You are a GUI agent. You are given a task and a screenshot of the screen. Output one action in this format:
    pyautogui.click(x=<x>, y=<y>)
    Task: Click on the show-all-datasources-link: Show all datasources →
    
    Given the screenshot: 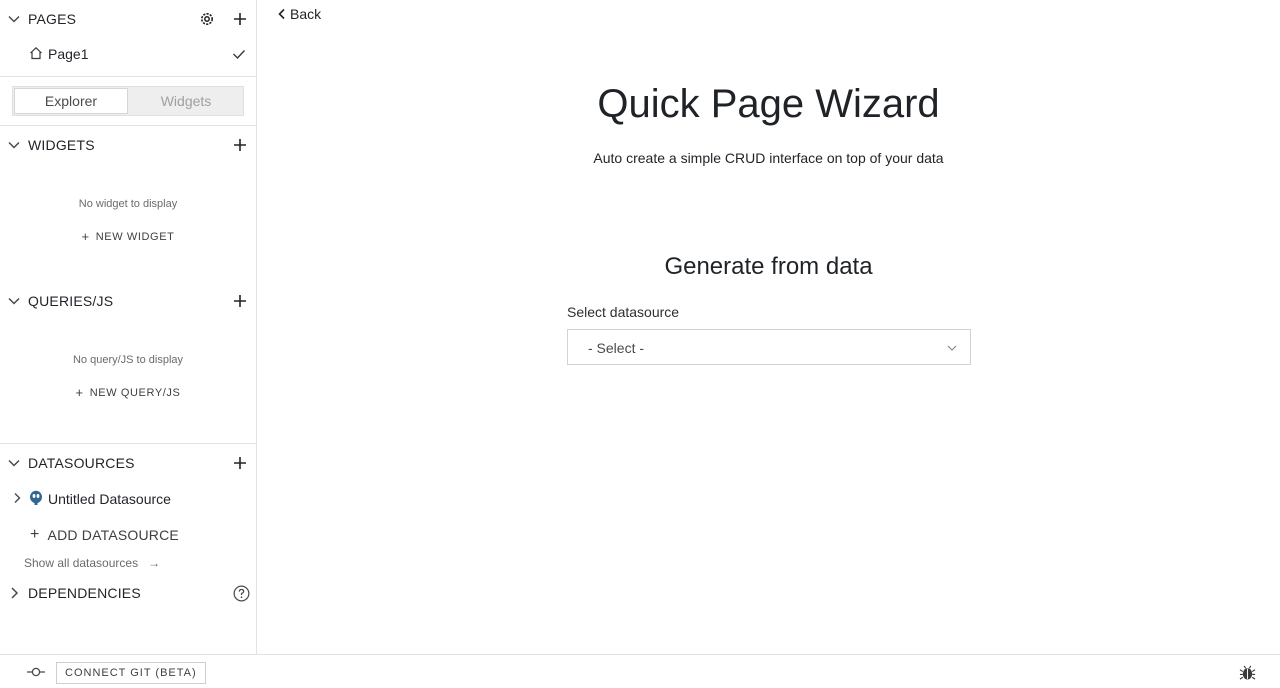 What is the action you would take?
    pyautogui.click(x=92, y=563)
    